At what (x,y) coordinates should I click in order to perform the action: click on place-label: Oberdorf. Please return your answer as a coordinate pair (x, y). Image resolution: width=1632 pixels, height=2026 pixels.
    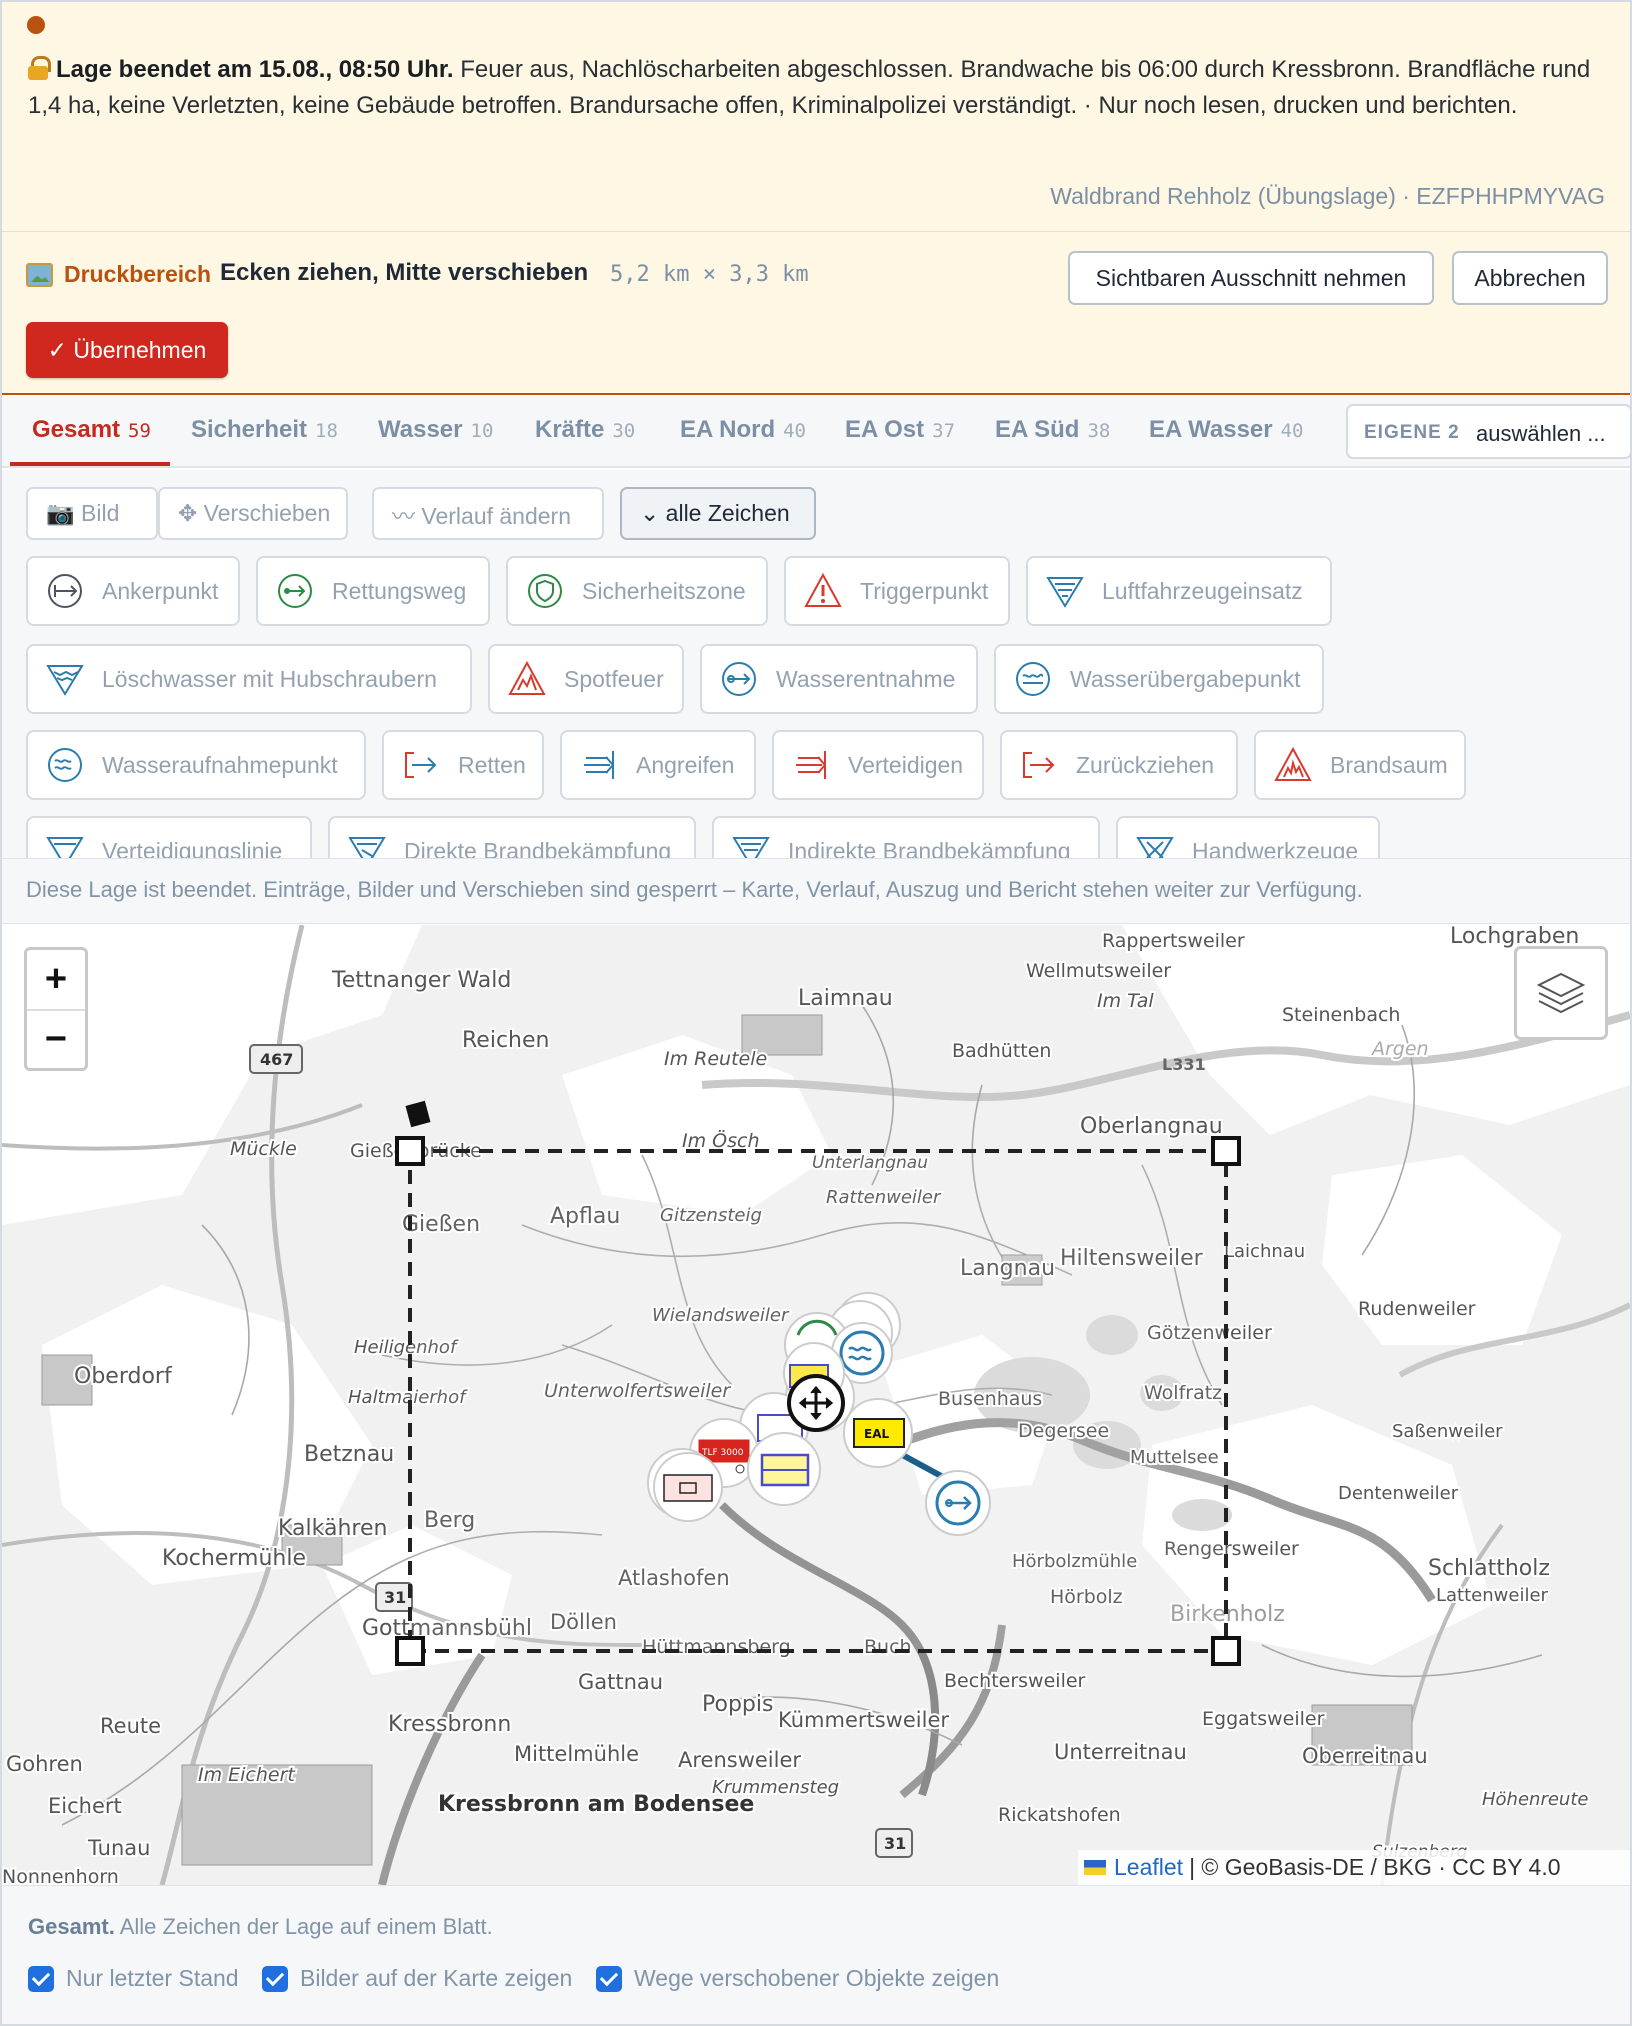
    Looking at the image, I should click on (123, 1376).